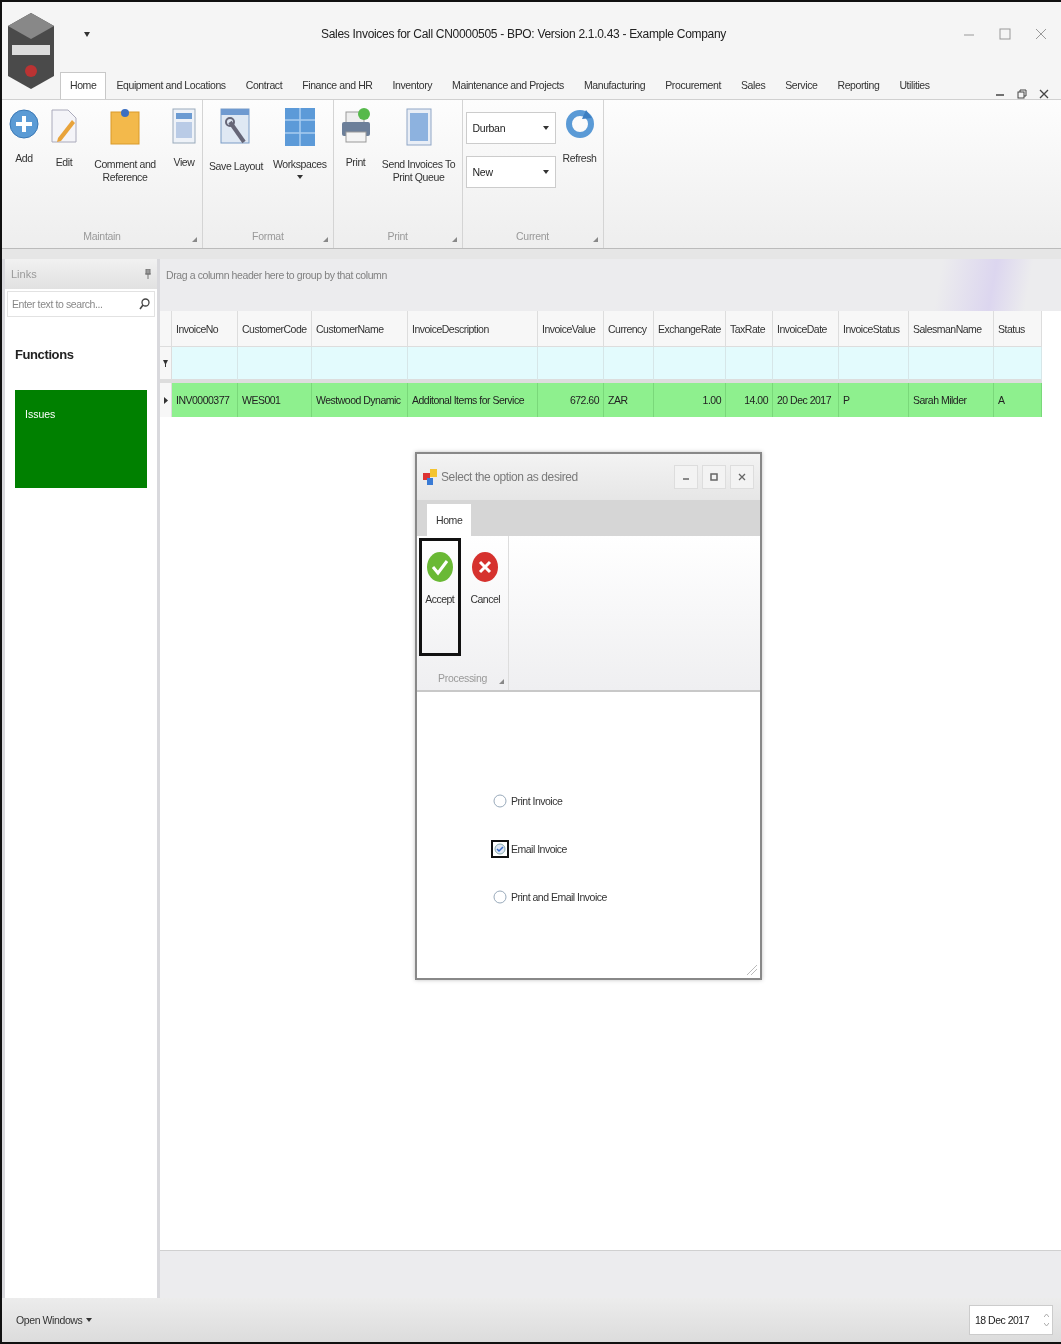 The width and height of the screenshot is (1061, 1344). I want to click on radio-option: Print Invoice, so click(625, 801).